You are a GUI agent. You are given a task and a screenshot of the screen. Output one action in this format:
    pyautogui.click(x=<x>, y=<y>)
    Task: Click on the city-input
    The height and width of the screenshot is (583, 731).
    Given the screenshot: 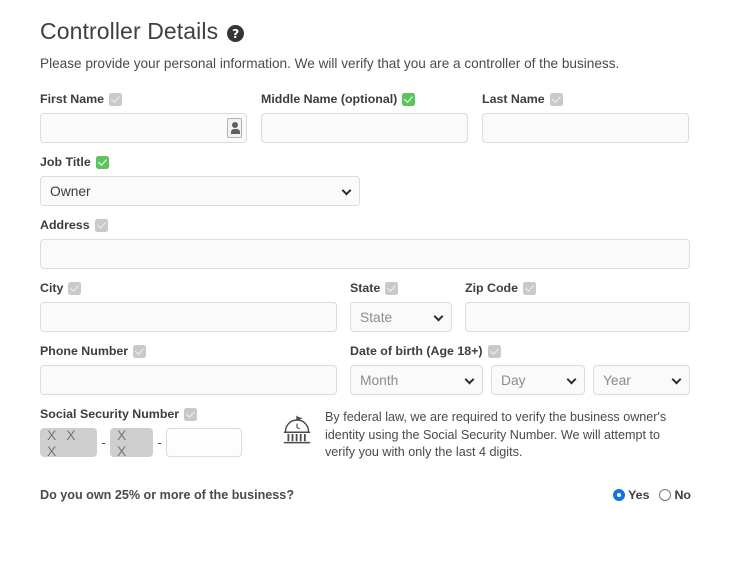 What is the action you would take?
    pyautogui.click(x=188, y=317)
    